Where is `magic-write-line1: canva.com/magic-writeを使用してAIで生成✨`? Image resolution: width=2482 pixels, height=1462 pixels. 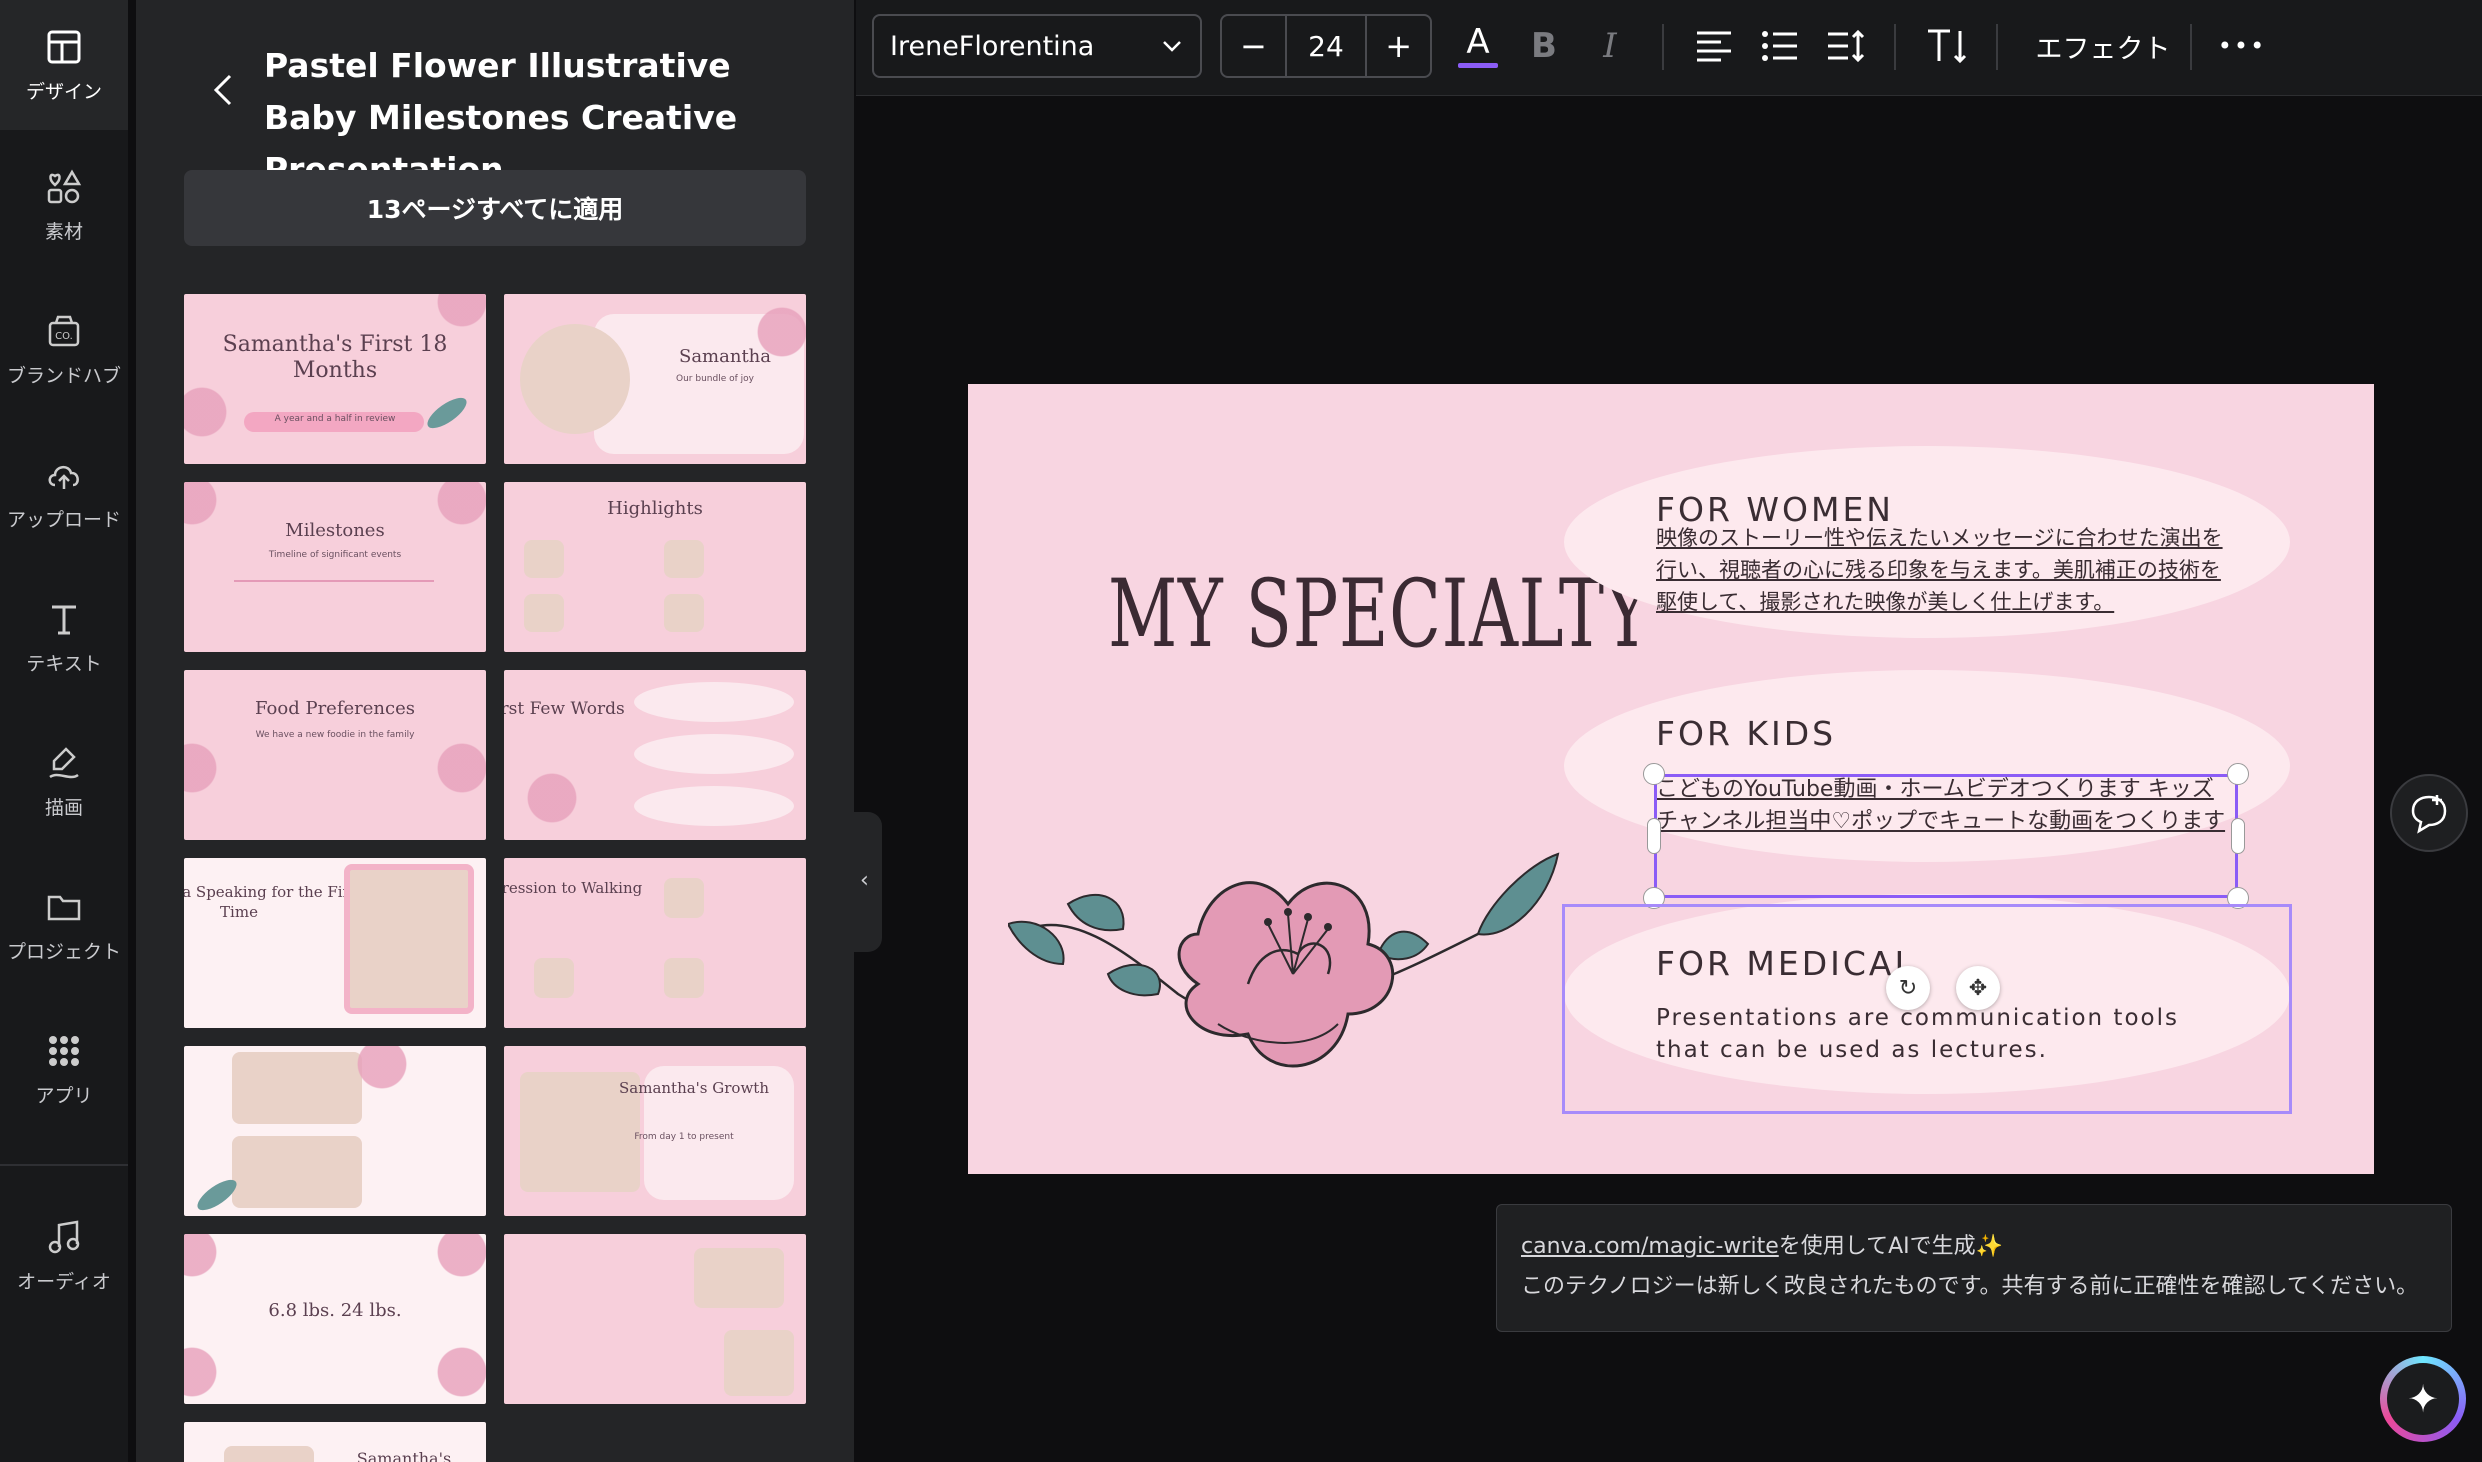
magic-write-line1: canva.com/magic-writeを使用してAIで生成✨ is located at coordinates (1974, 1247).